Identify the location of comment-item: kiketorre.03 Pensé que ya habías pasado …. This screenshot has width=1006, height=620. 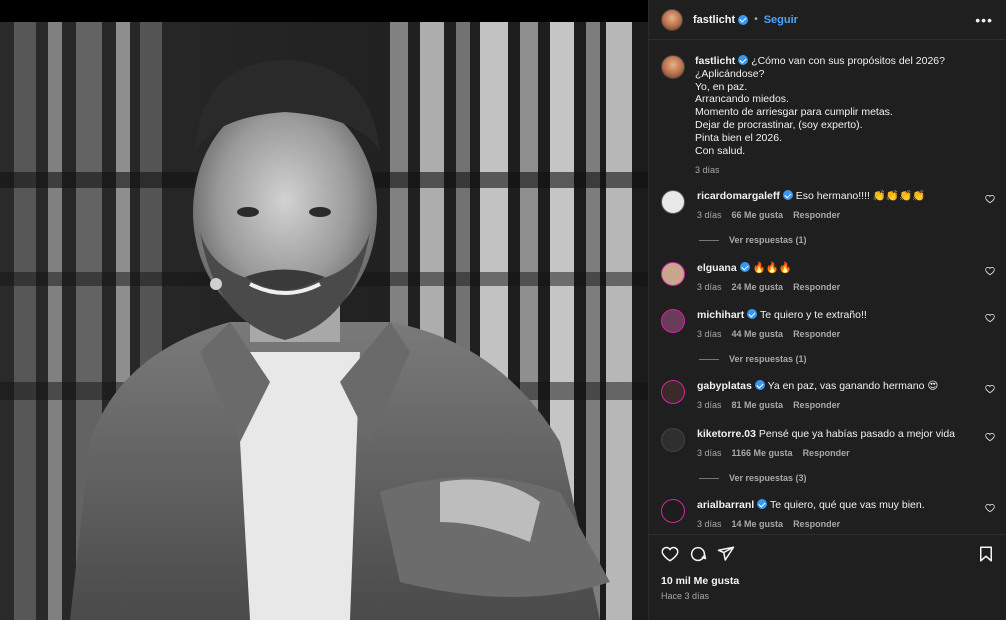
(829, 443).